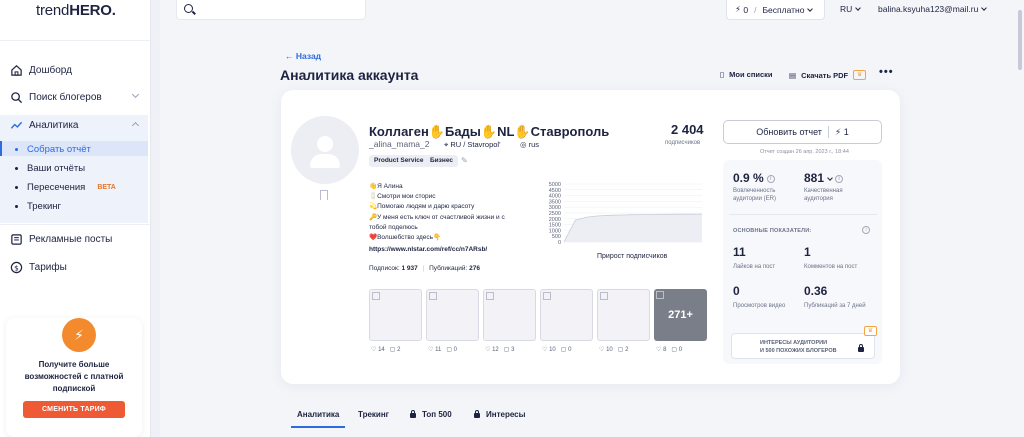 This screenshot has width=1024, height=437. I want to click on followers-count: 2 404, so click(687, 129).